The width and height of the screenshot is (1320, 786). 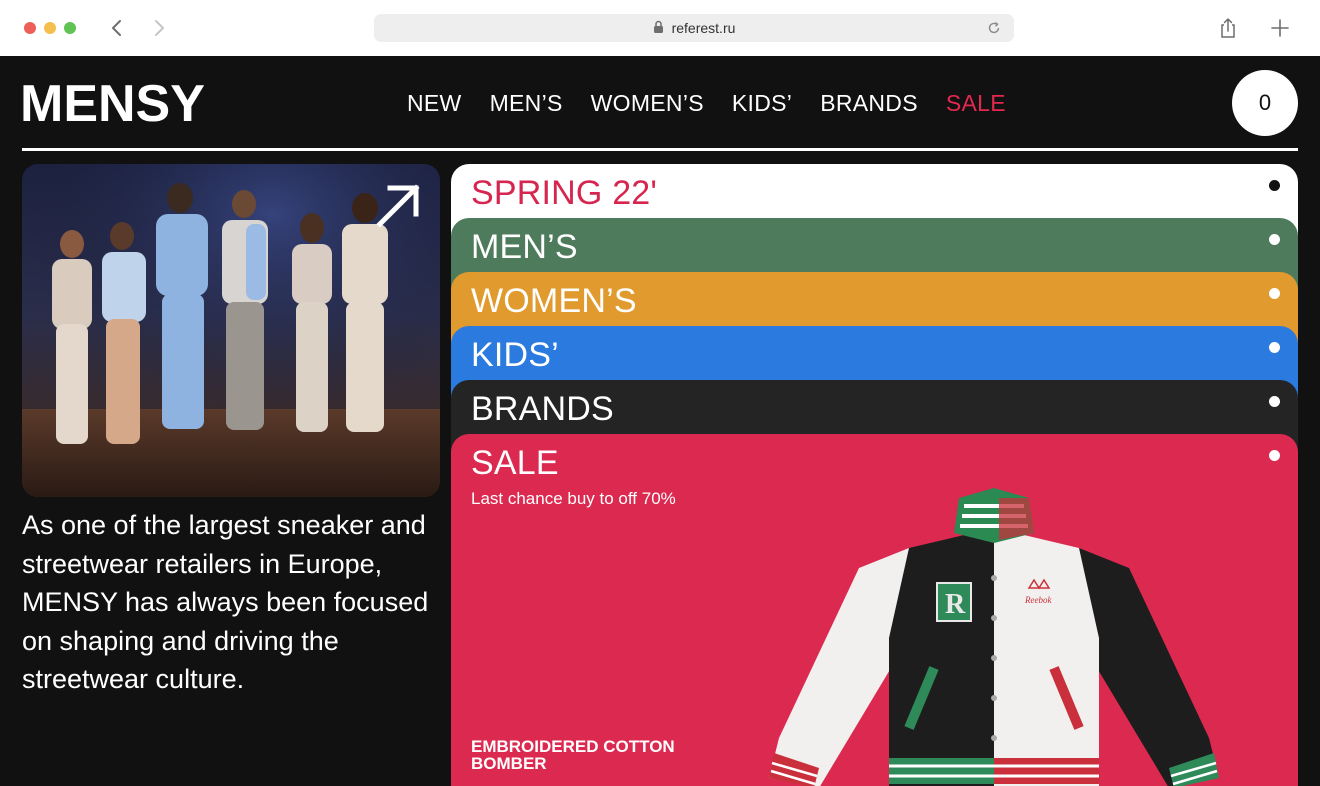 What do you see at coordinates (160, 28) in the screenshot?
I see `chevron-right-icon` at bounding box center [160, 28].